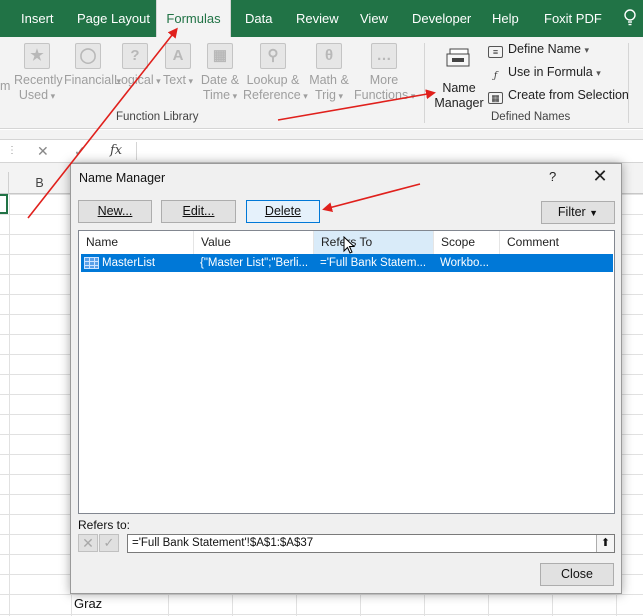  I want to click on close-button: Close, so click(577, 574).